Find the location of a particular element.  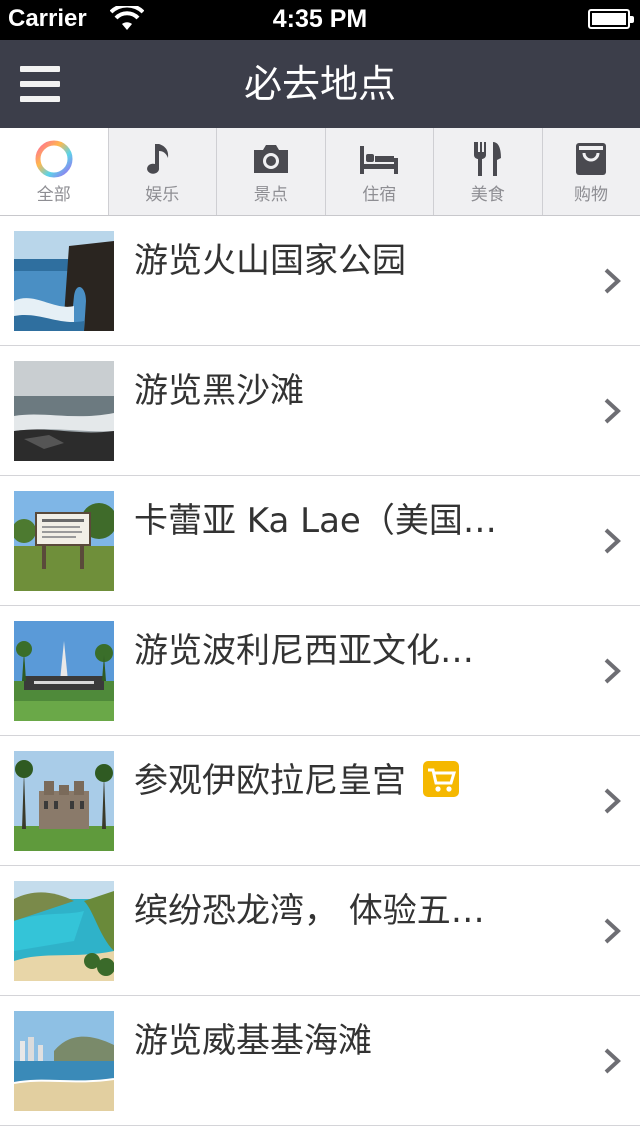

tab-label: 全部 is located at coordinates (53, 195).